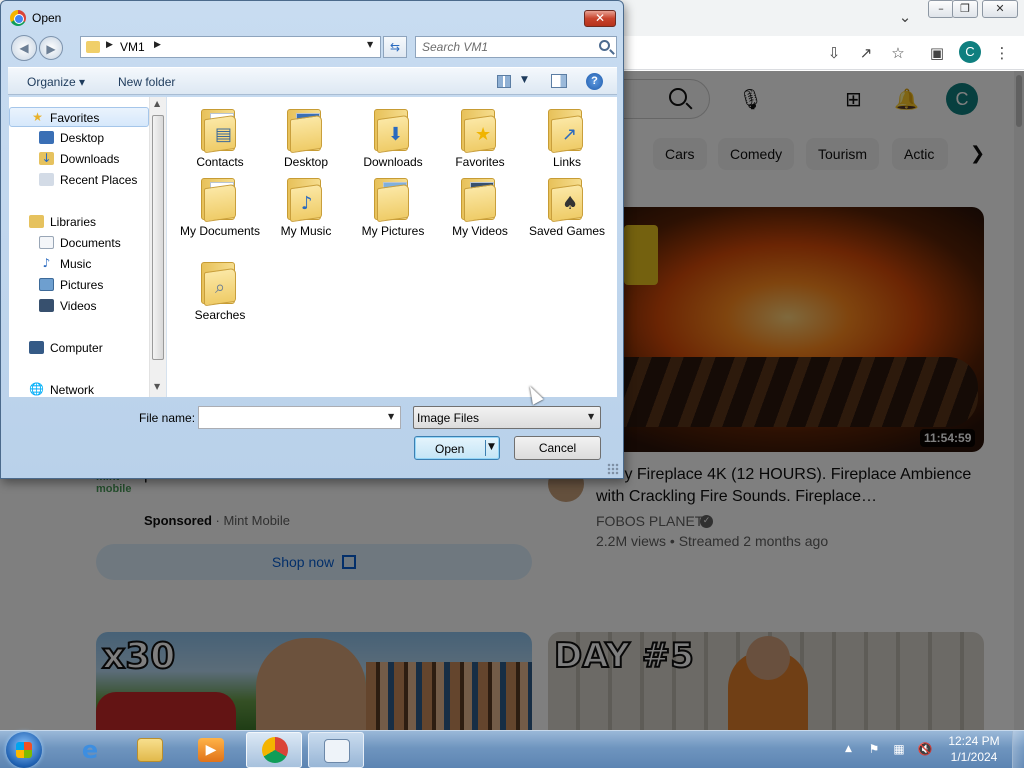 This screenshot has height=768, width=1024. What do you see at coordinates (393, 207) in the screenshot?
I see `folder-my-pictures: My Pictures` at bounding box center [393, 207].